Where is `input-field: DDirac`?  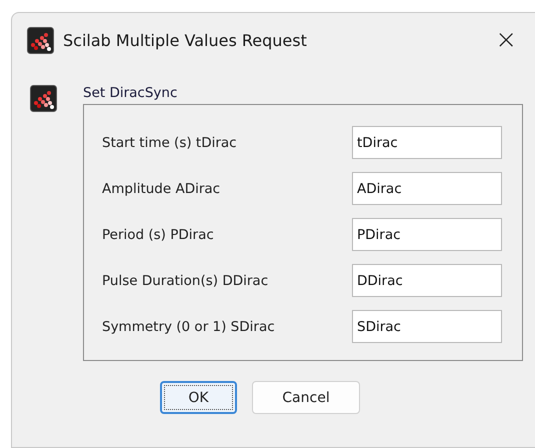
input-field: DDirac is located at coordinates (427, 280).